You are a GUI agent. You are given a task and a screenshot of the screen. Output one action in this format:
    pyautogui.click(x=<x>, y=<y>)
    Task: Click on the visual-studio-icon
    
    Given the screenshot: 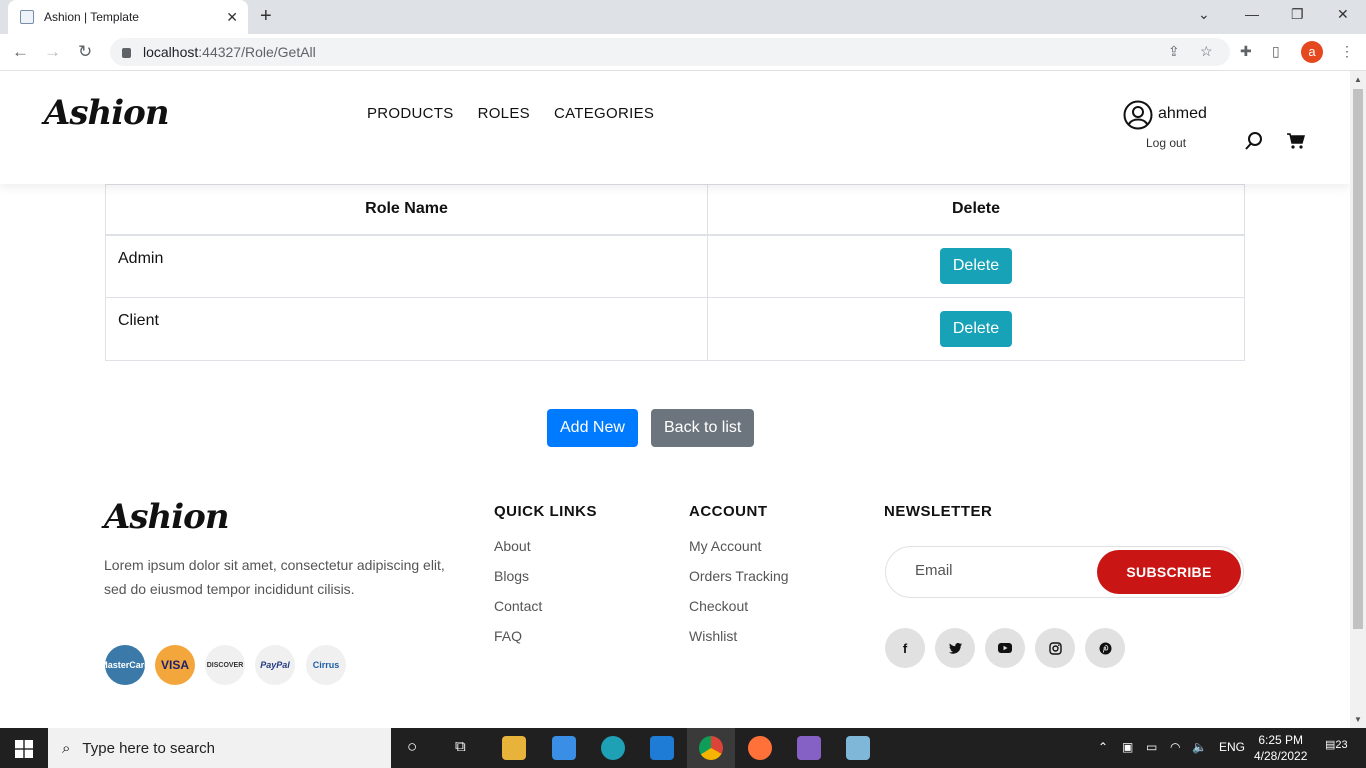 What is the action you would take?
    pyautogui.click(x=809, y=748)
    